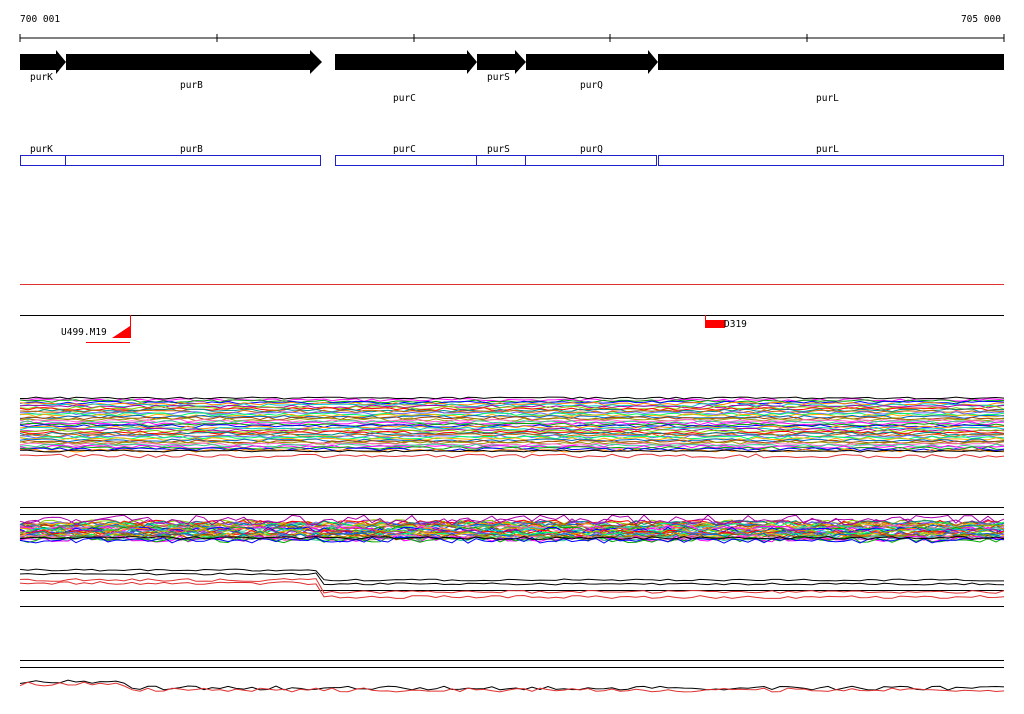 This screenshot has width=1024, height=714. Describe the element at coordinates (512, 77) in the screenshot. I see `gene-track: purK purB purC purS purQ purL` at that location.